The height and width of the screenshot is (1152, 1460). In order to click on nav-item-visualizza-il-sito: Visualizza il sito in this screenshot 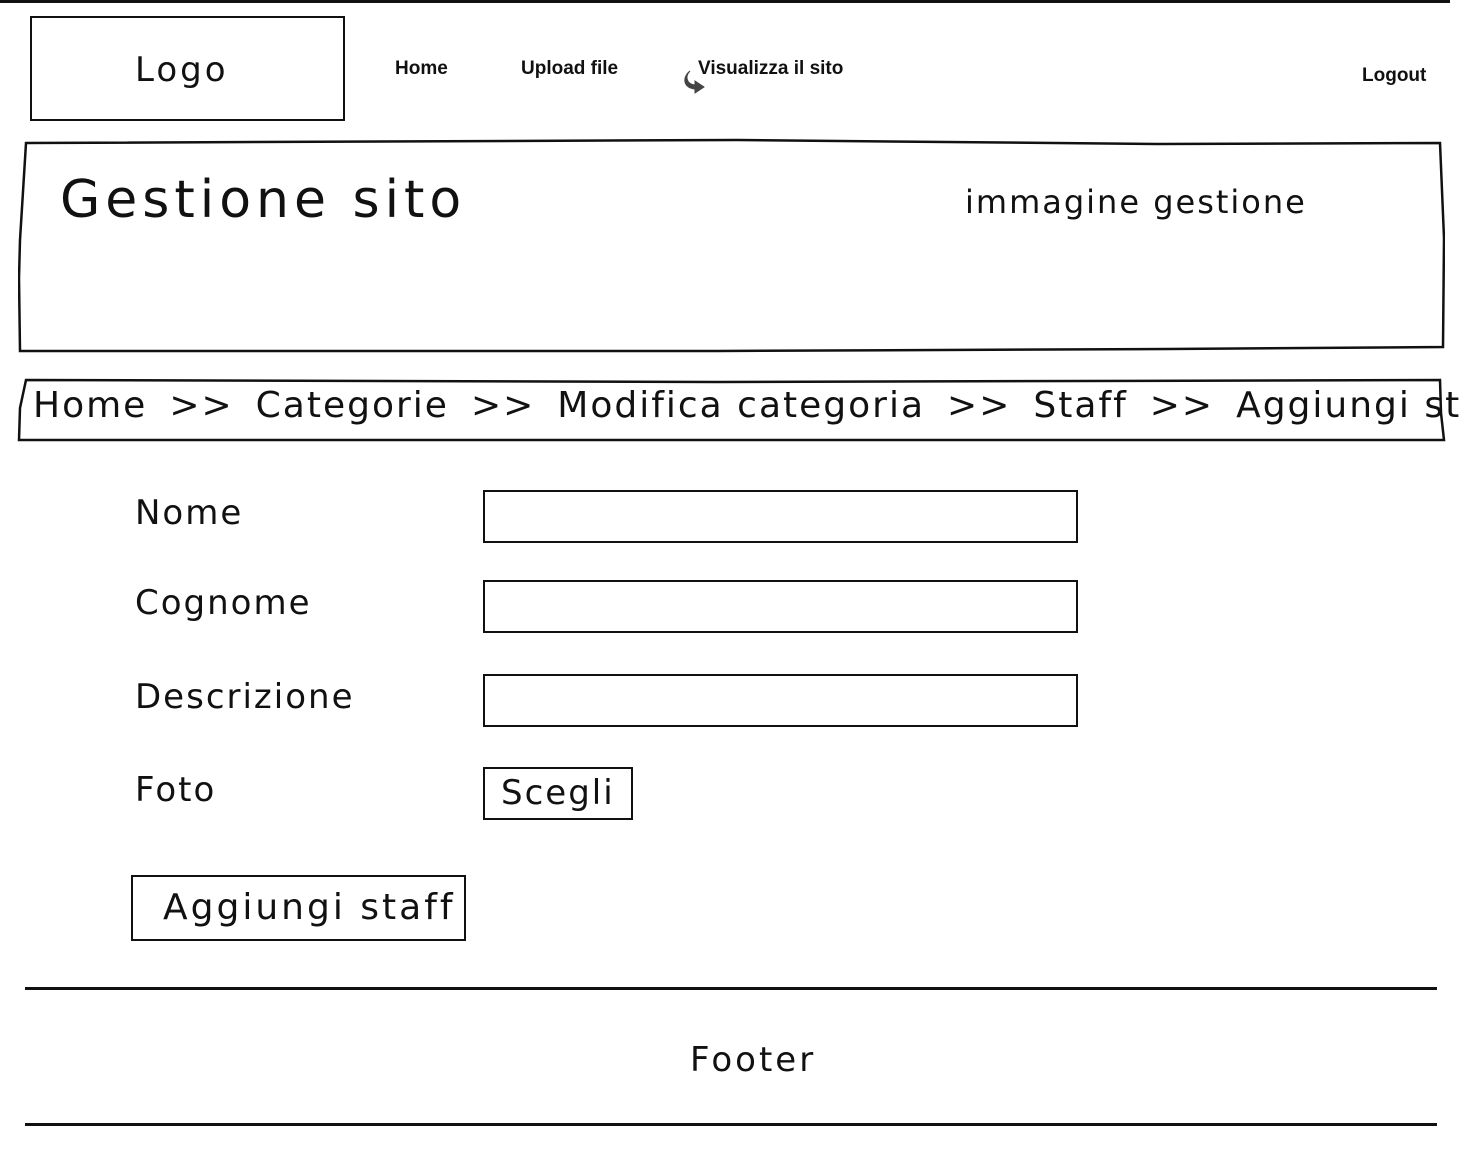, I will do `click(770, 69)`.